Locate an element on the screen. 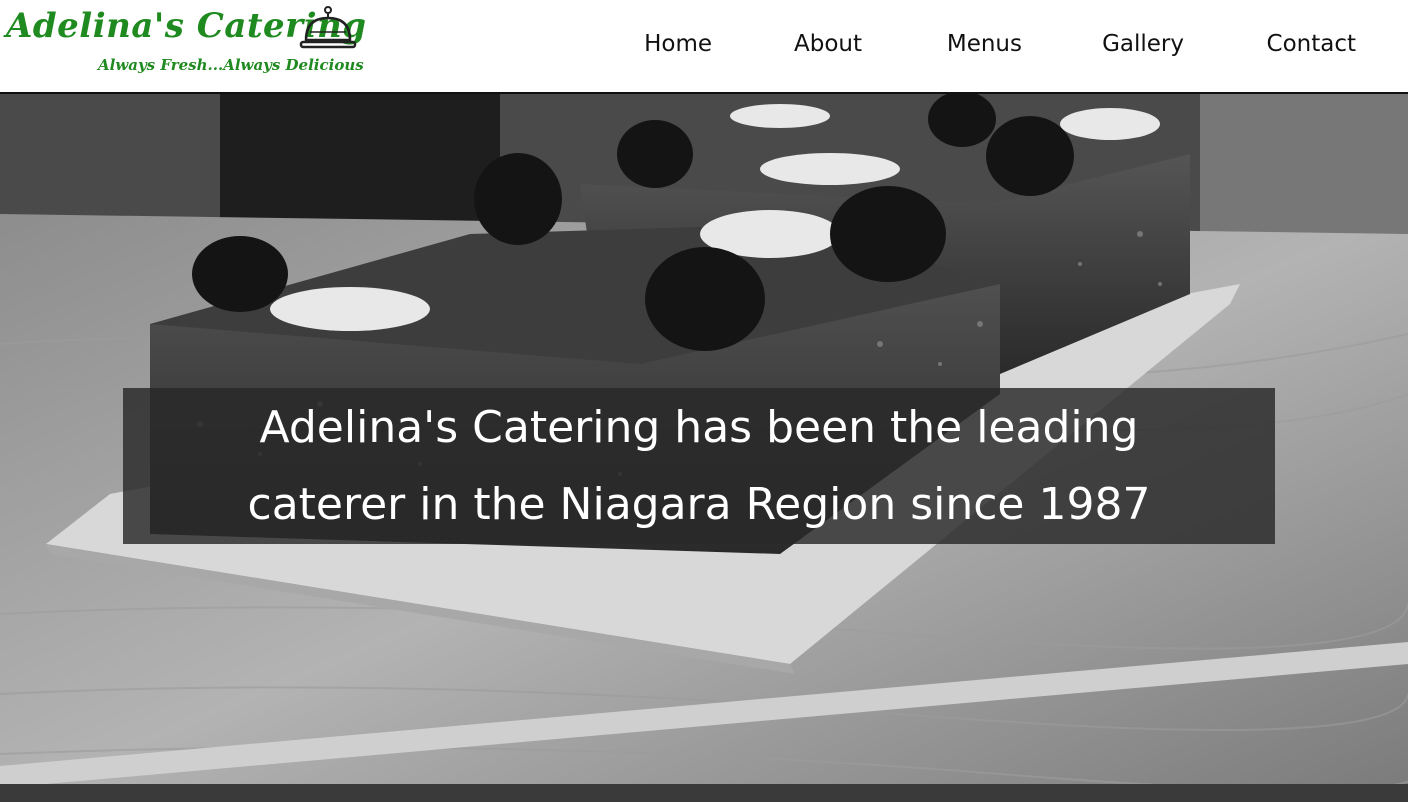 Image resolution: width=1408 pixels, height=802 pixels. nav-gallery: Gallery is located at coordinates (1143, 44).